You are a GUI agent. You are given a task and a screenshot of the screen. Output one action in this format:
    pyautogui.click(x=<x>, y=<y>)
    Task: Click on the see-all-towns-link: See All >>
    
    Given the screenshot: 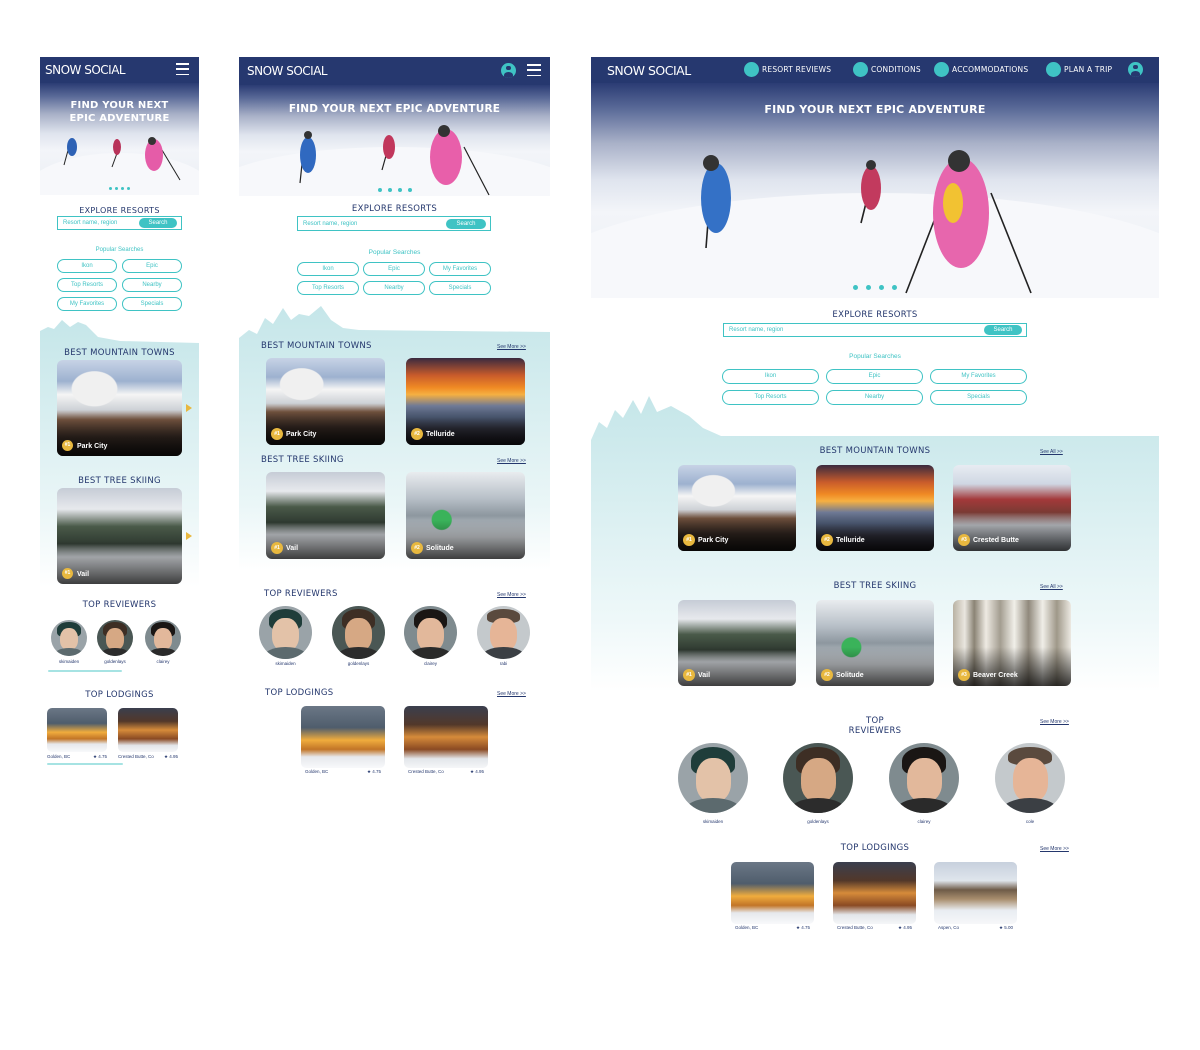 What is the action you would take?
    pyautogui.click(x=1051, y=452)
    